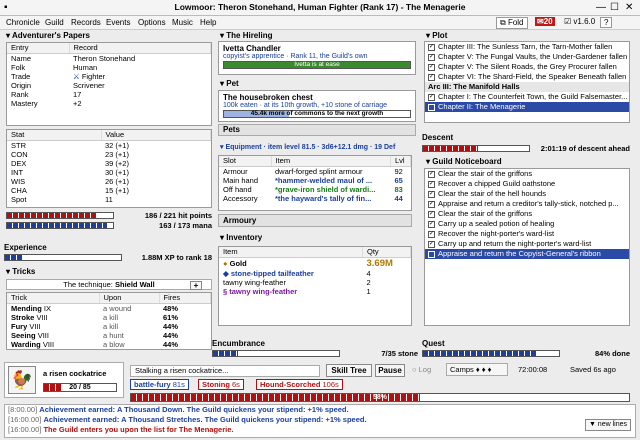  Describe the element at coordinates (315, 263) in the screenshot. I see `table-row: ● Gold 3.69M` at that location.